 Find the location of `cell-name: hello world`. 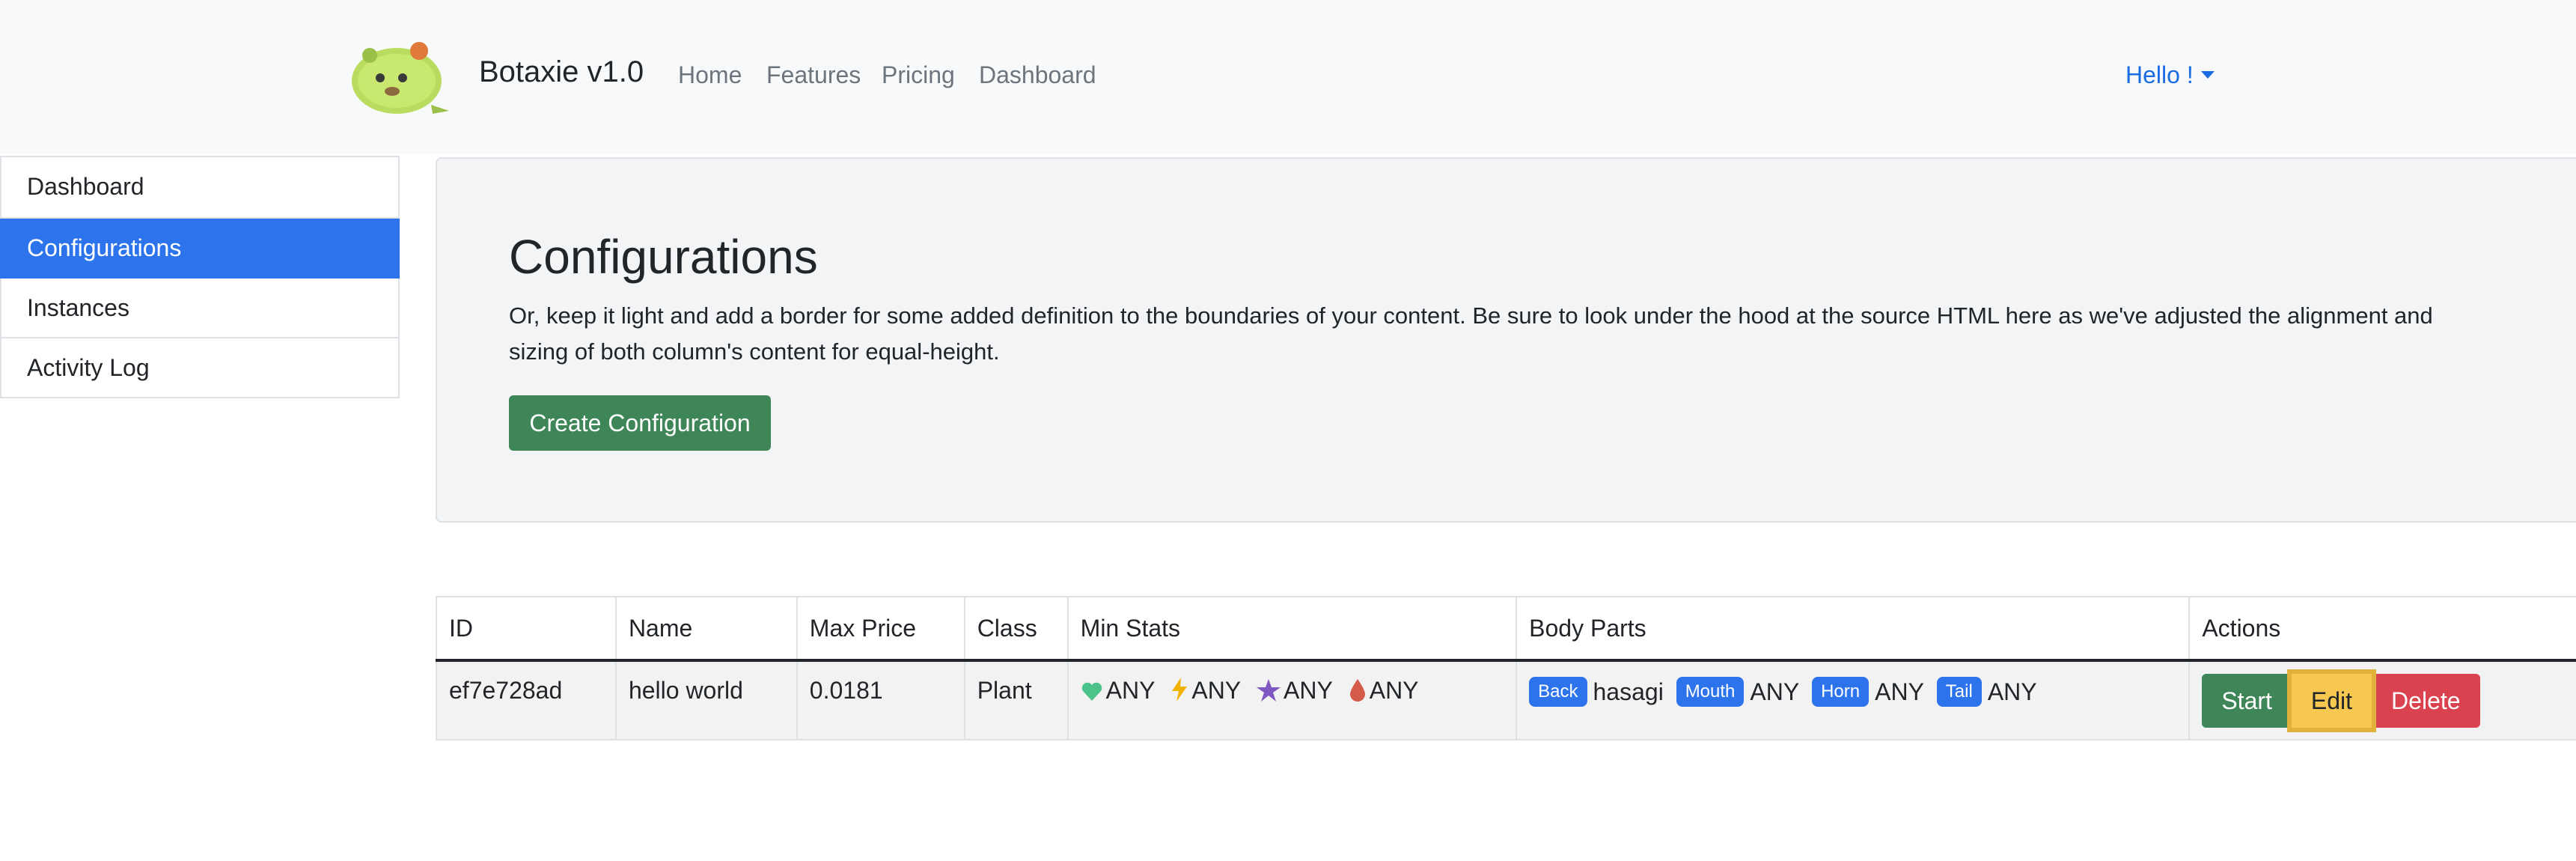

cell-name: hello world is located at coordinates (706, 700).